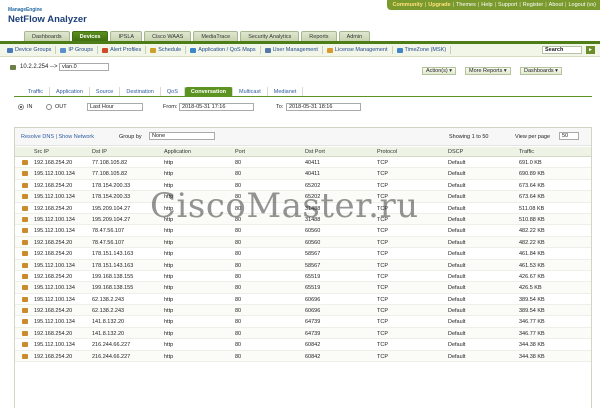 This screenshot has height=408, width=600. What do you see at coordinates (439, 71) in the screenshot?
I see `actions-button: Action(s) ▾` at bounding box center [439, 71].